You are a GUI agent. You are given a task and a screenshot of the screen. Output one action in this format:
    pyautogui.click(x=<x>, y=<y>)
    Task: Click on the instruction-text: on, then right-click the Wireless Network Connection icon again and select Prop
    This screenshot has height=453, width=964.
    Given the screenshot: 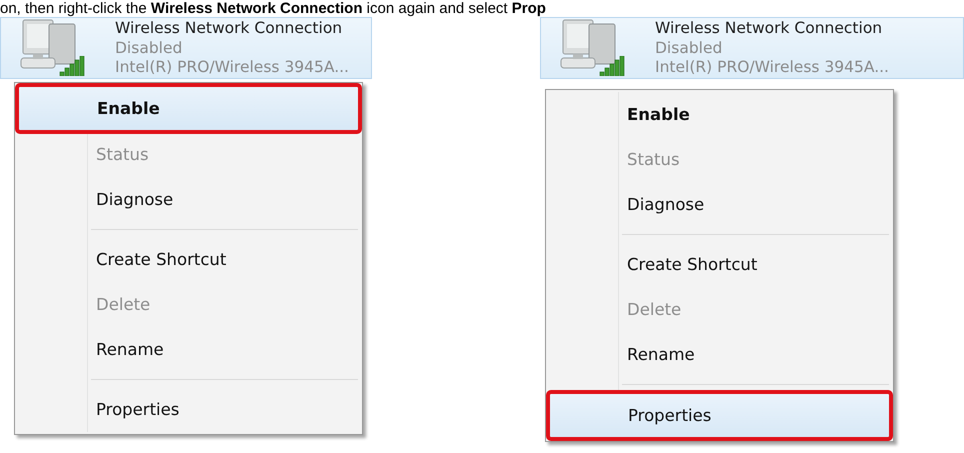 What is the action you would take?
    pyautogui.click(x=273, y=8)
    